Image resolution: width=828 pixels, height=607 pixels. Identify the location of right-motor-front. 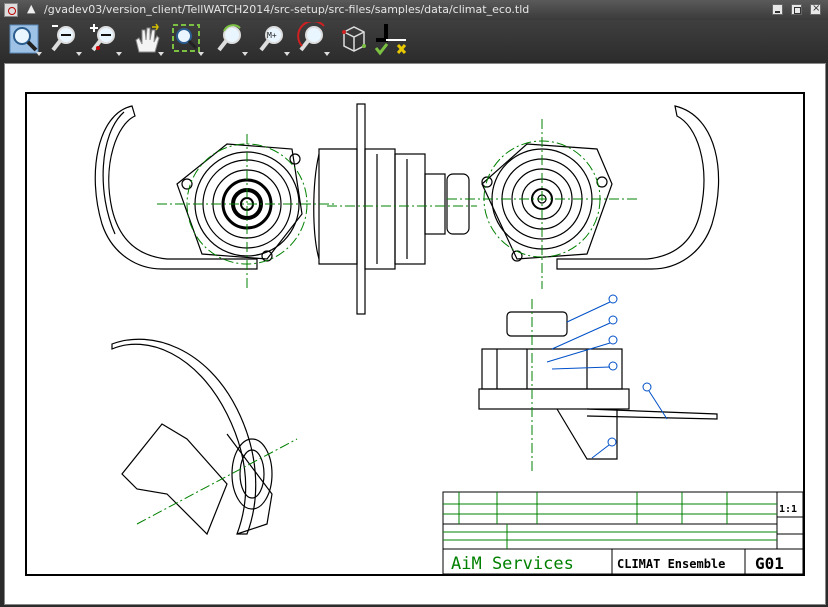
(547, 202).